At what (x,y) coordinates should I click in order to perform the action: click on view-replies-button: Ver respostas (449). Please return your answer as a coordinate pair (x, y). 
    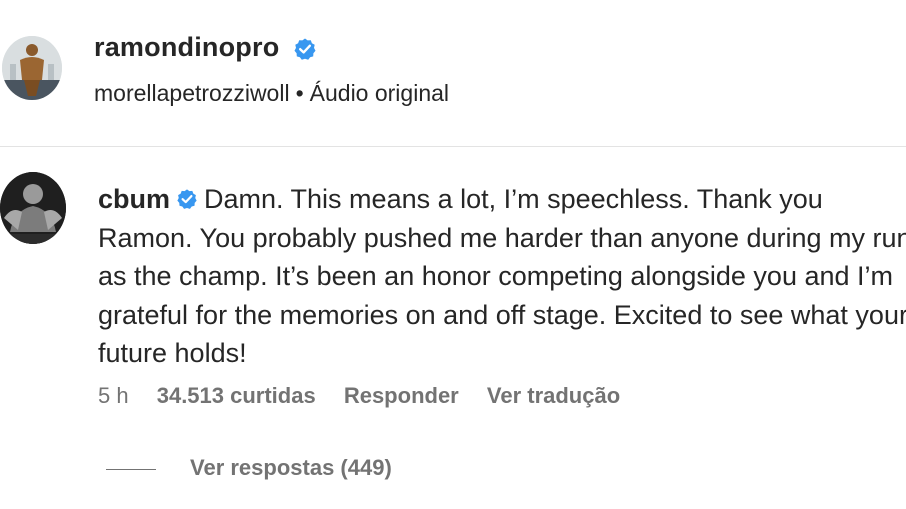
    Looking at the image, I should click on (249, 468).